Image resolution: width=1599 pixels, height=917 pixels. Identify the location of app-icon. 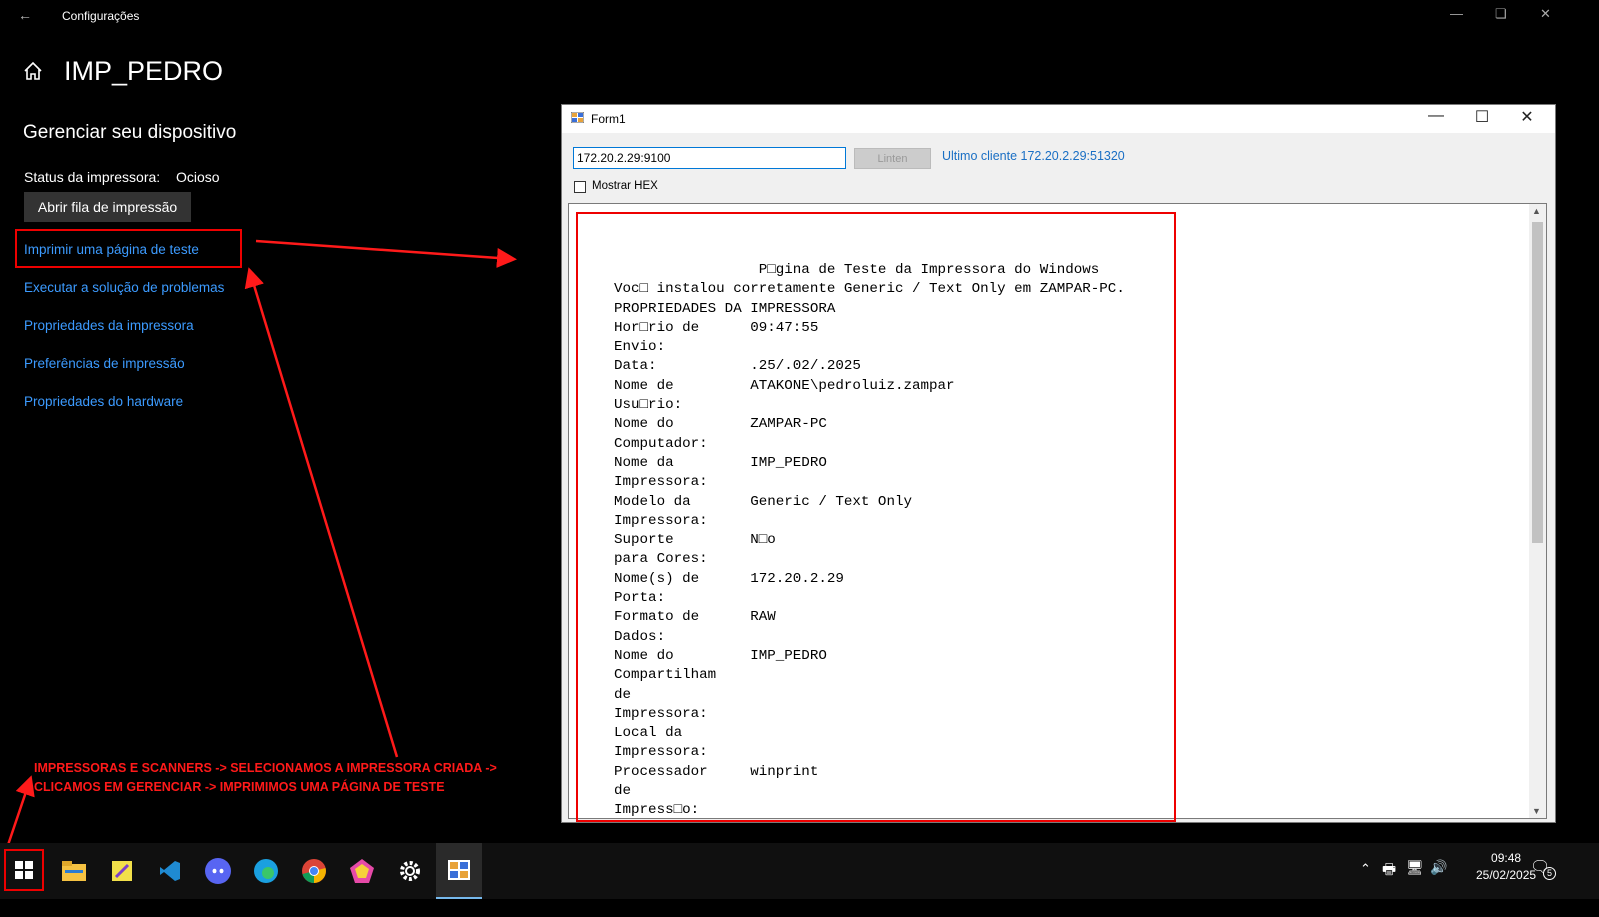
(122, 871).